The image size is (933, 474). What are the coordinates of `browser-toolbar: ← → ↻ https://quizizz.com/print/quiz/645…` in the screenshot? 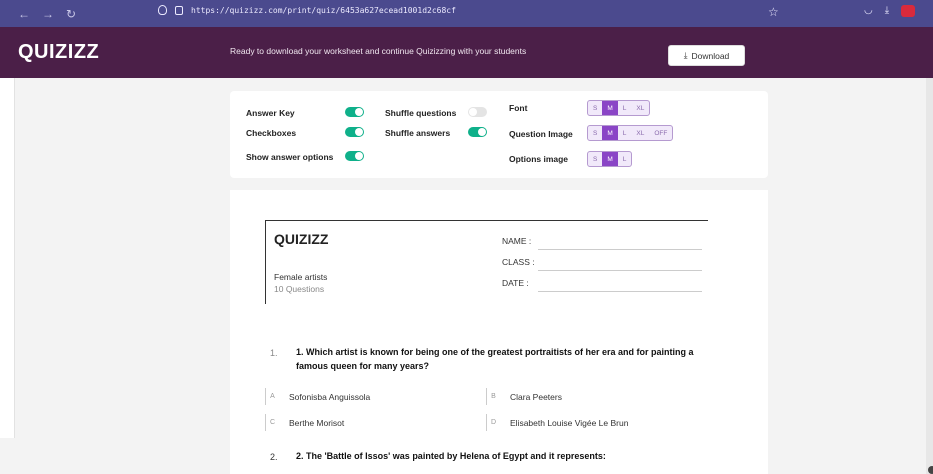 It's located at (466, 13).